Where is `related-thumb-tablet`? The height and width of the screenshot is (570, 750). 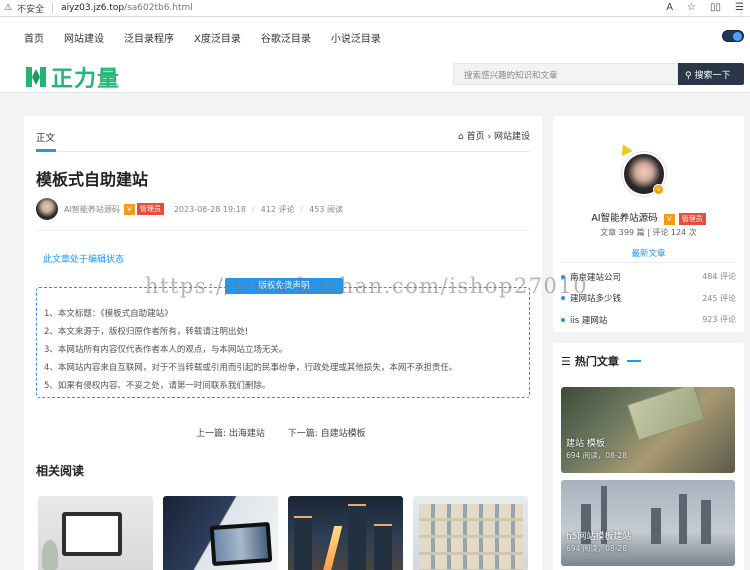 related-thumb-tablet is located at coordinates (220, 533).